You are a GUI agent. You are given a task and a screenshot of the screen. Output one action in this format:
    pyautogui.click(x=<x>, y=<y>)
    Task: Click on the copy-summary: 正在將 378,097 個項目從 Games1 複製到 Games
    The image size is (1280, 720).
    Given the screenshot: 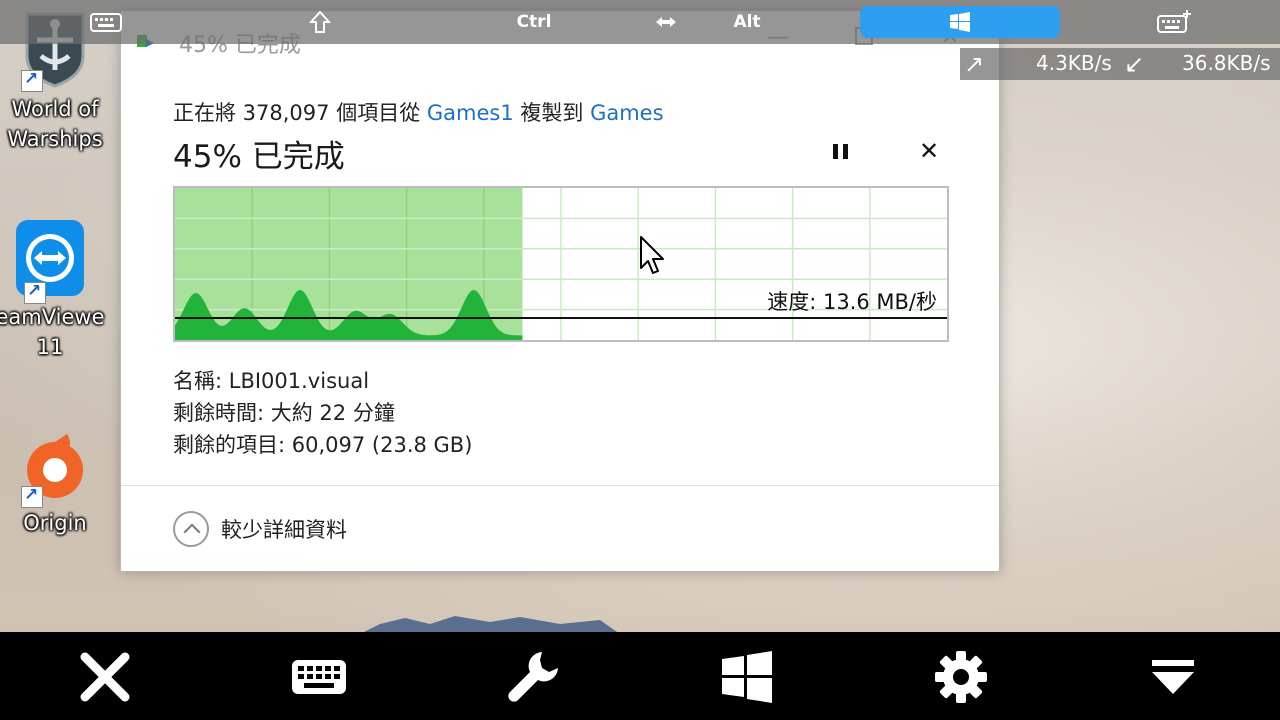 What is the action you would take?
    pyautogui.click(x=418, y=112)
    